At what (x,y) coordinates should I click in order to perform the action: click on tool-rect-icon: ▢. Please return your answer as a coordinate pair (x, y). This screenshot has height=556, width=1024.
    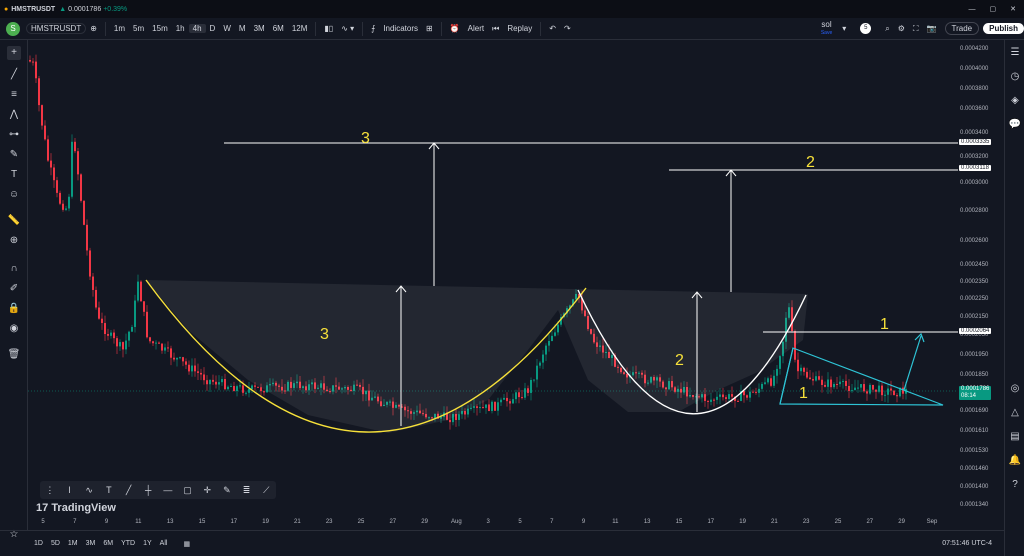
    Looking at the image, I should click on (188, 490).